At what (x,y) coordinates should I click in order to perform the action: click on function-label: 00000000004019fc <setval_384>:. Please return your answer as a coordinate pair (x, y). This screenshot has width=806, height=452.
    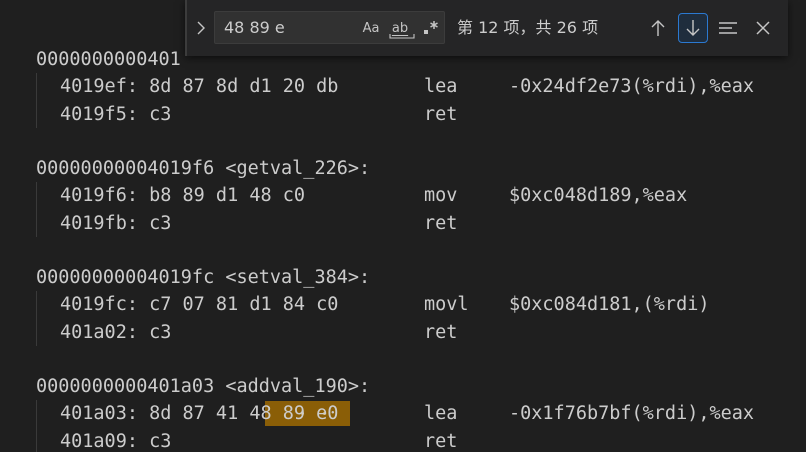
    Looking at the image, I should click on (203, 278).